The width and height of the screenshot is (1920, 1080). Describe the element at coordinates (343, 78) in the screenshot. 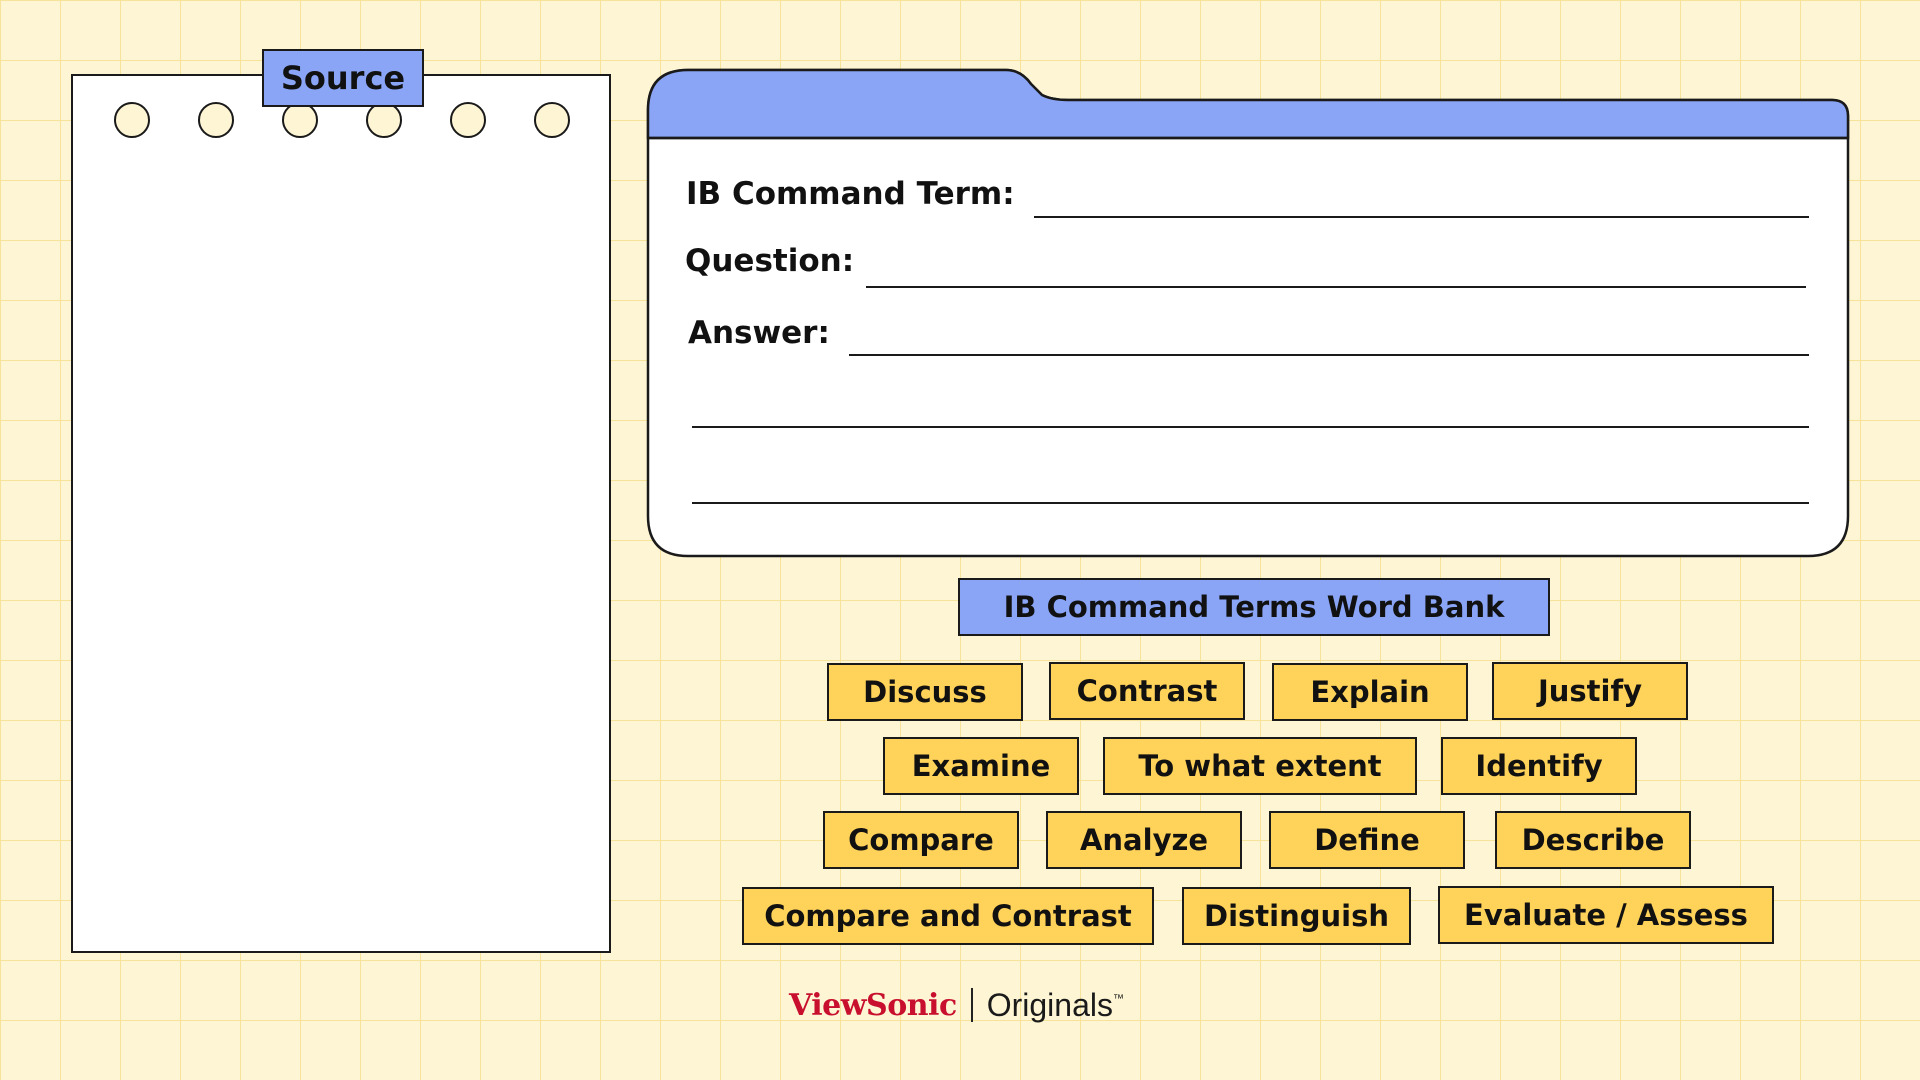

I see `source-tab: Source` at that location.